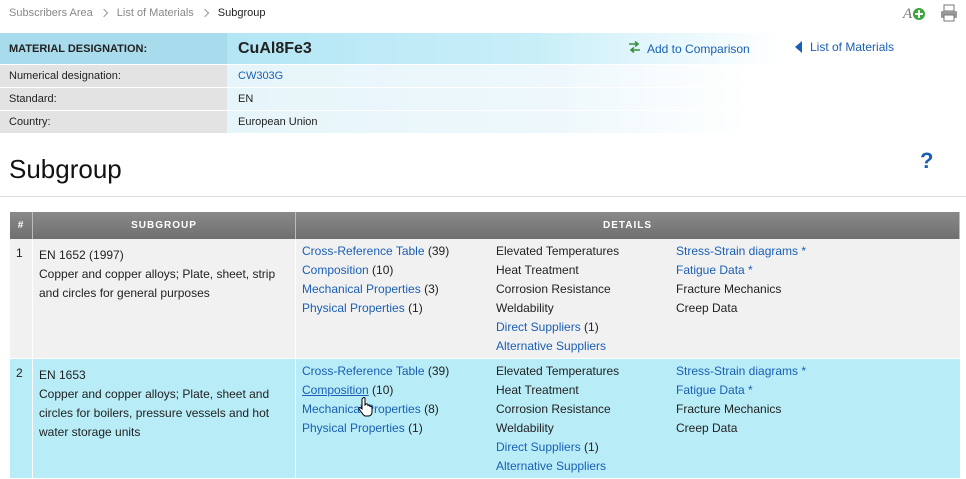 The image size is (966, 479). Describe the element at coordinates (907, 14) in the screenshot. I see `svg-text: A` at that location.